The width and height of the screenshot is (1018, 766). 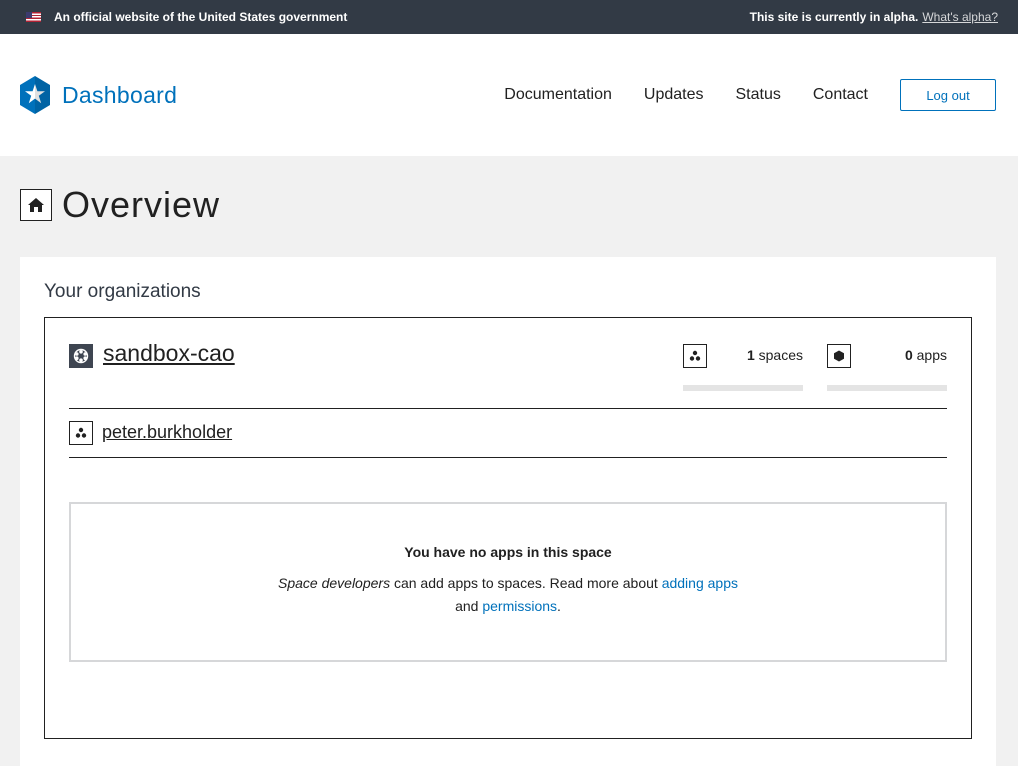 What do you see at coordinates (508, 457) in the screenshot?
I see `space-divider` at bounding box center [508, 457].